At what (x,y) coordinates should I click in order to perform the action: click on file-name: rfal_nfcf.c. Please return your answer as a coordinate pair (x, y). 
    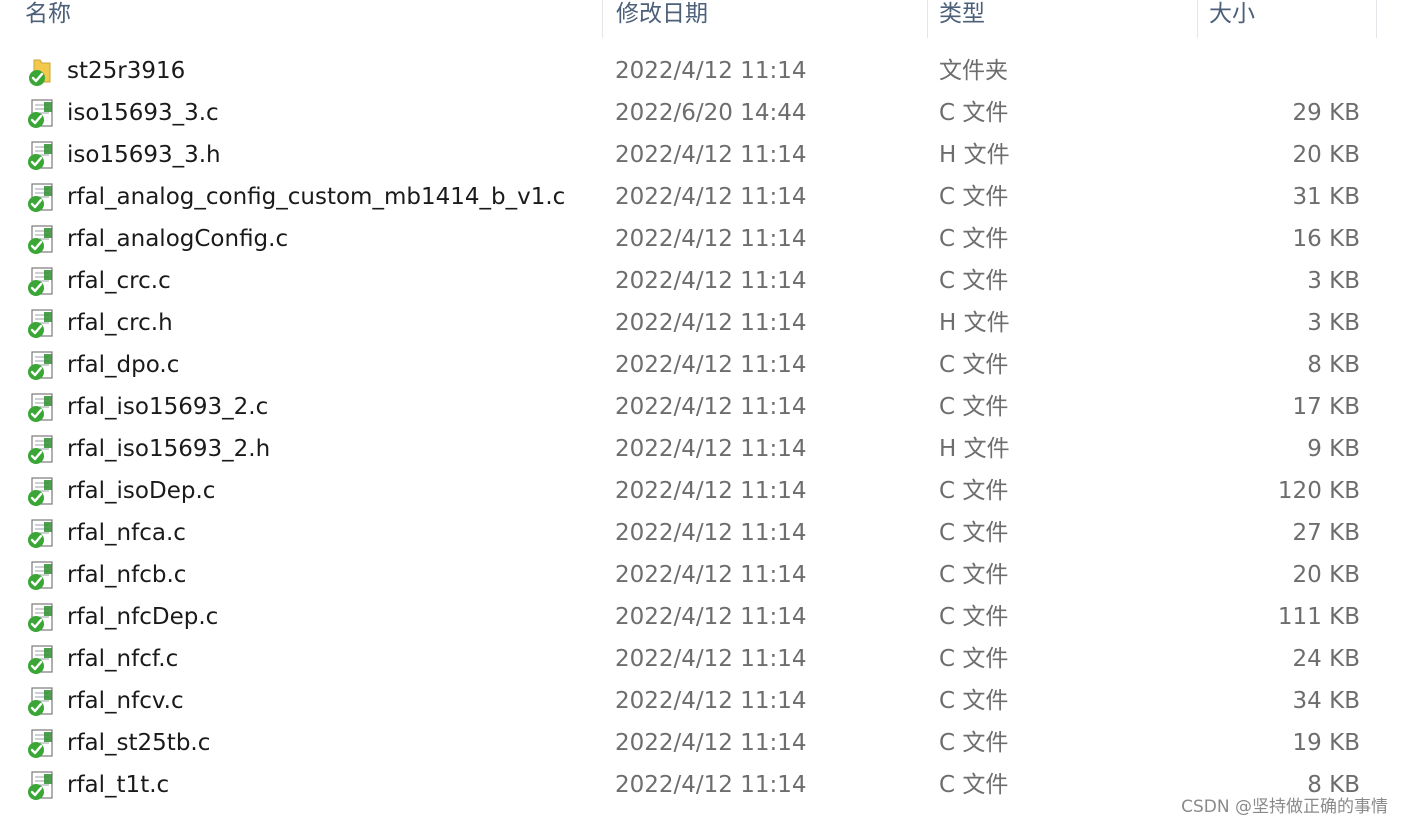
    Looking at the image, I should click on (123, 659).